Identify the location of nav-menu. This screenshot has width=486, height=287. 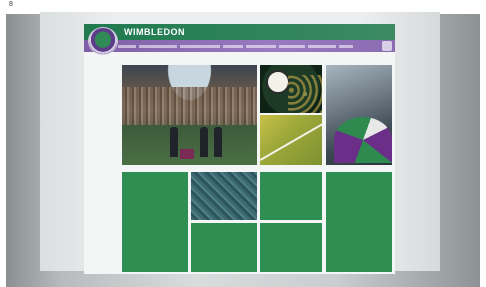
(235, 46).